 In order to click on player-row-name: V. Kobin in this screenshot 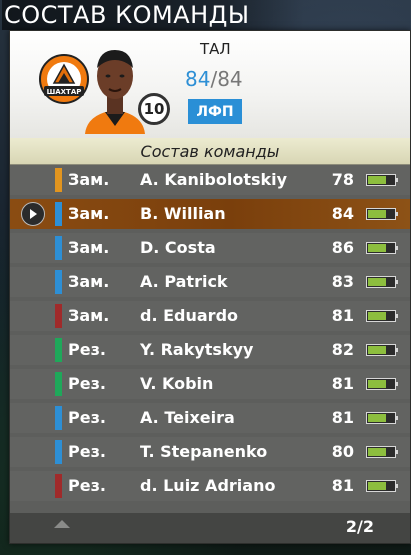, I will do `click(177, 383)`.